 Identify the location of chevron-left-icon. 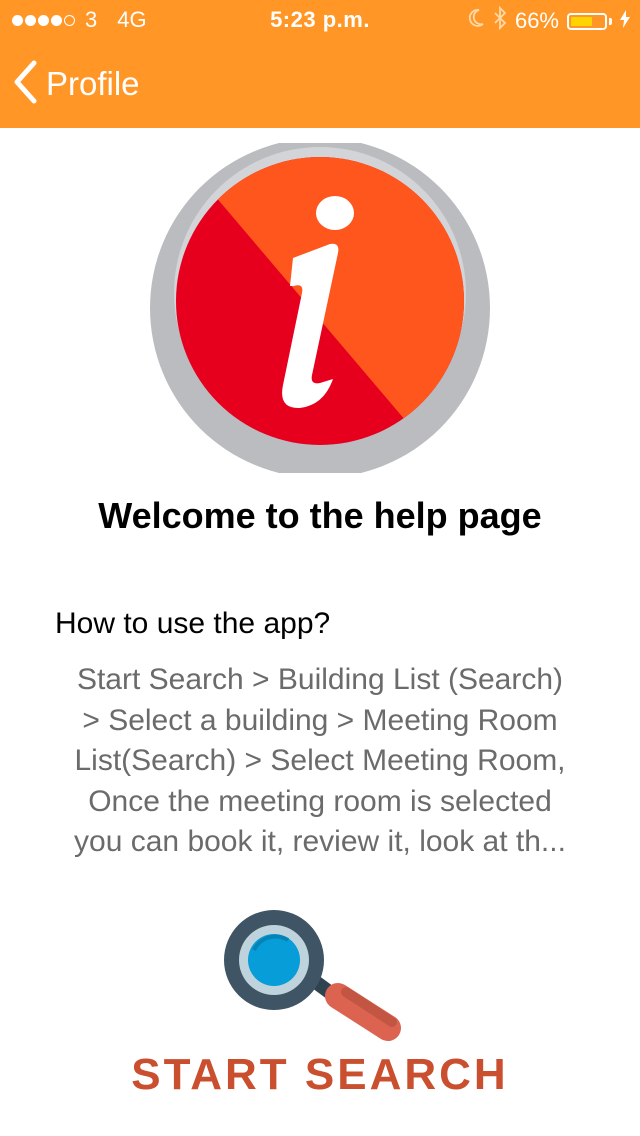
(25, 84).